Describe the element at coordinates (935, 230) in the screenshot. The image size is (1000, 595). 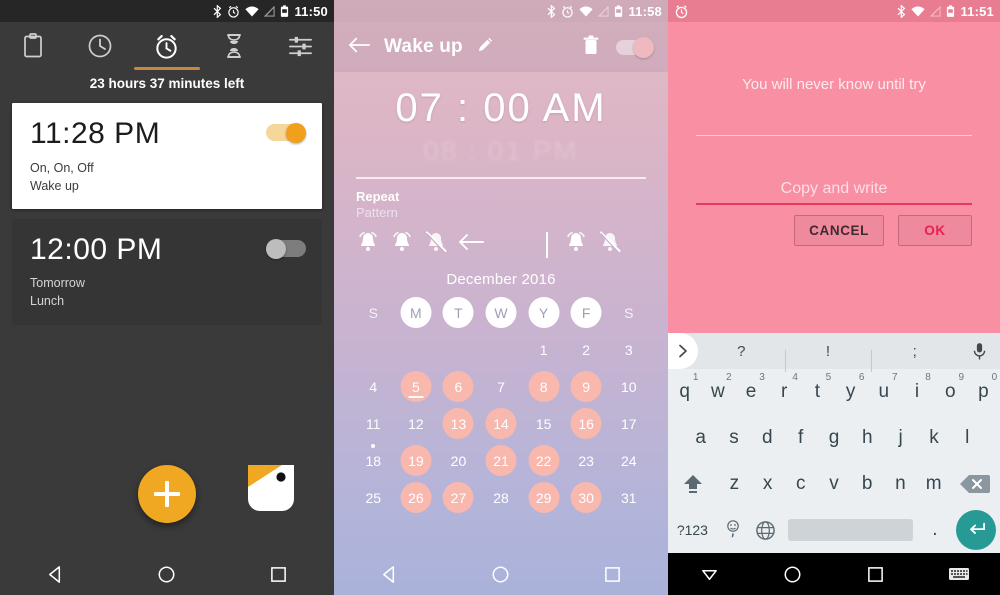
I see `ok-button: OK` at that location.